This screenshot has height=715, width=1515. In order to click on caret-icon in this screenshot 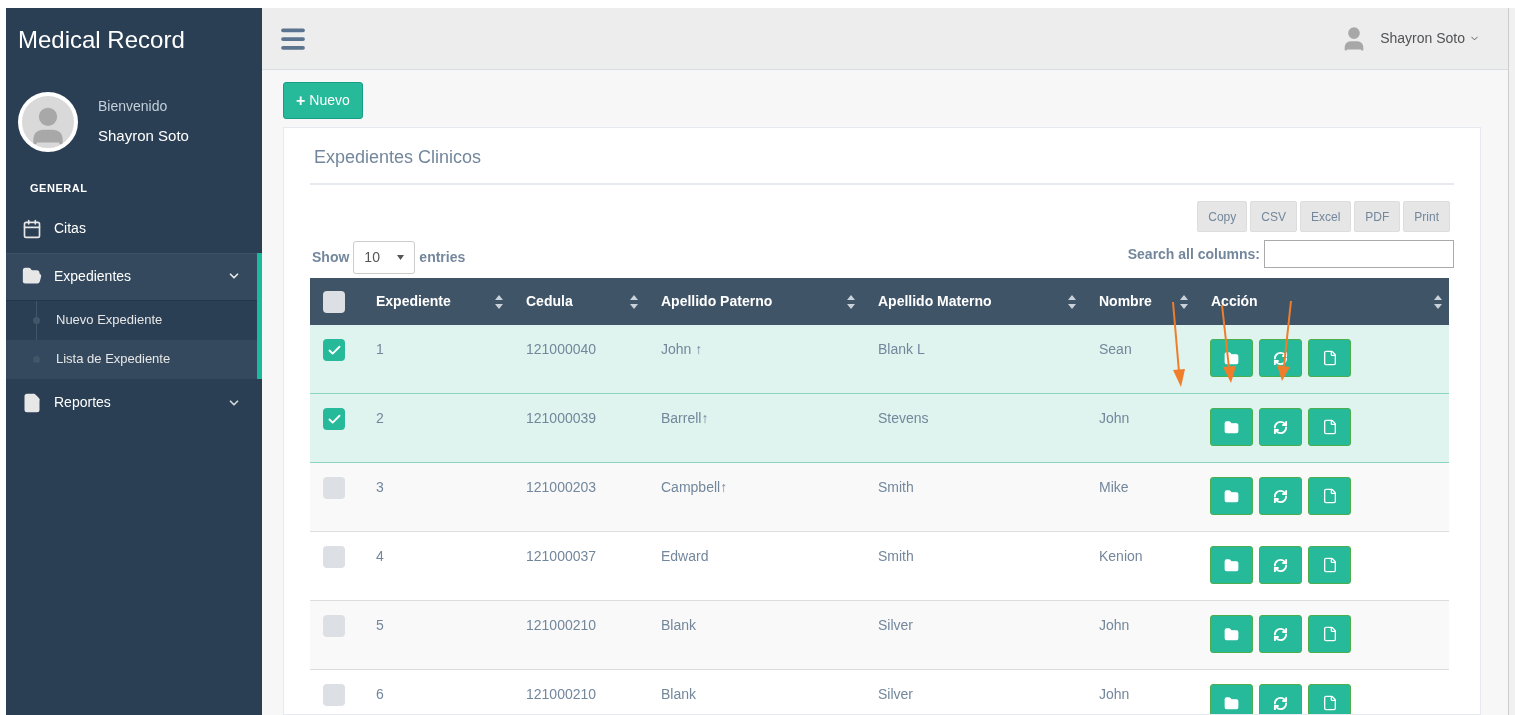, I will do `click(401, 257)`.